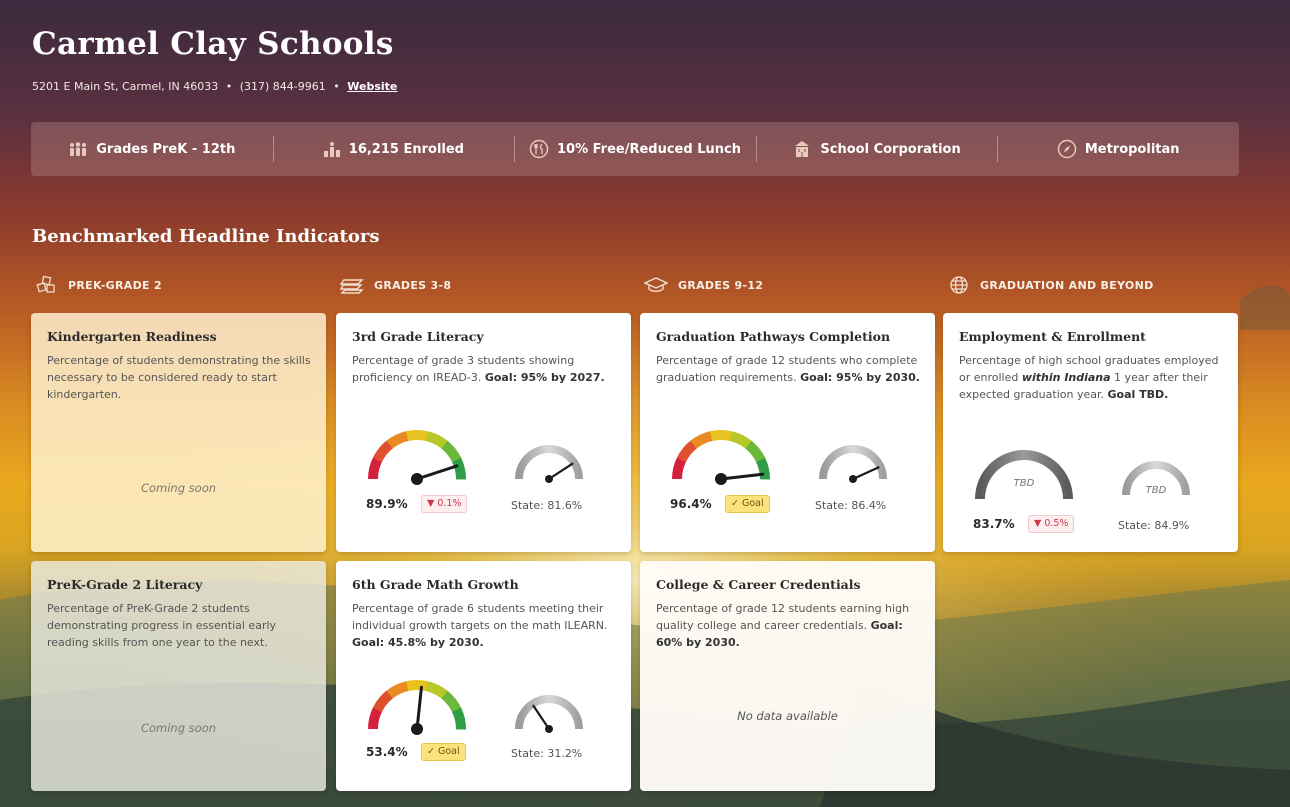  Describe the element at coordinates (656, 285) in the screenshot. I see `graduation-cap-icon` at that location.